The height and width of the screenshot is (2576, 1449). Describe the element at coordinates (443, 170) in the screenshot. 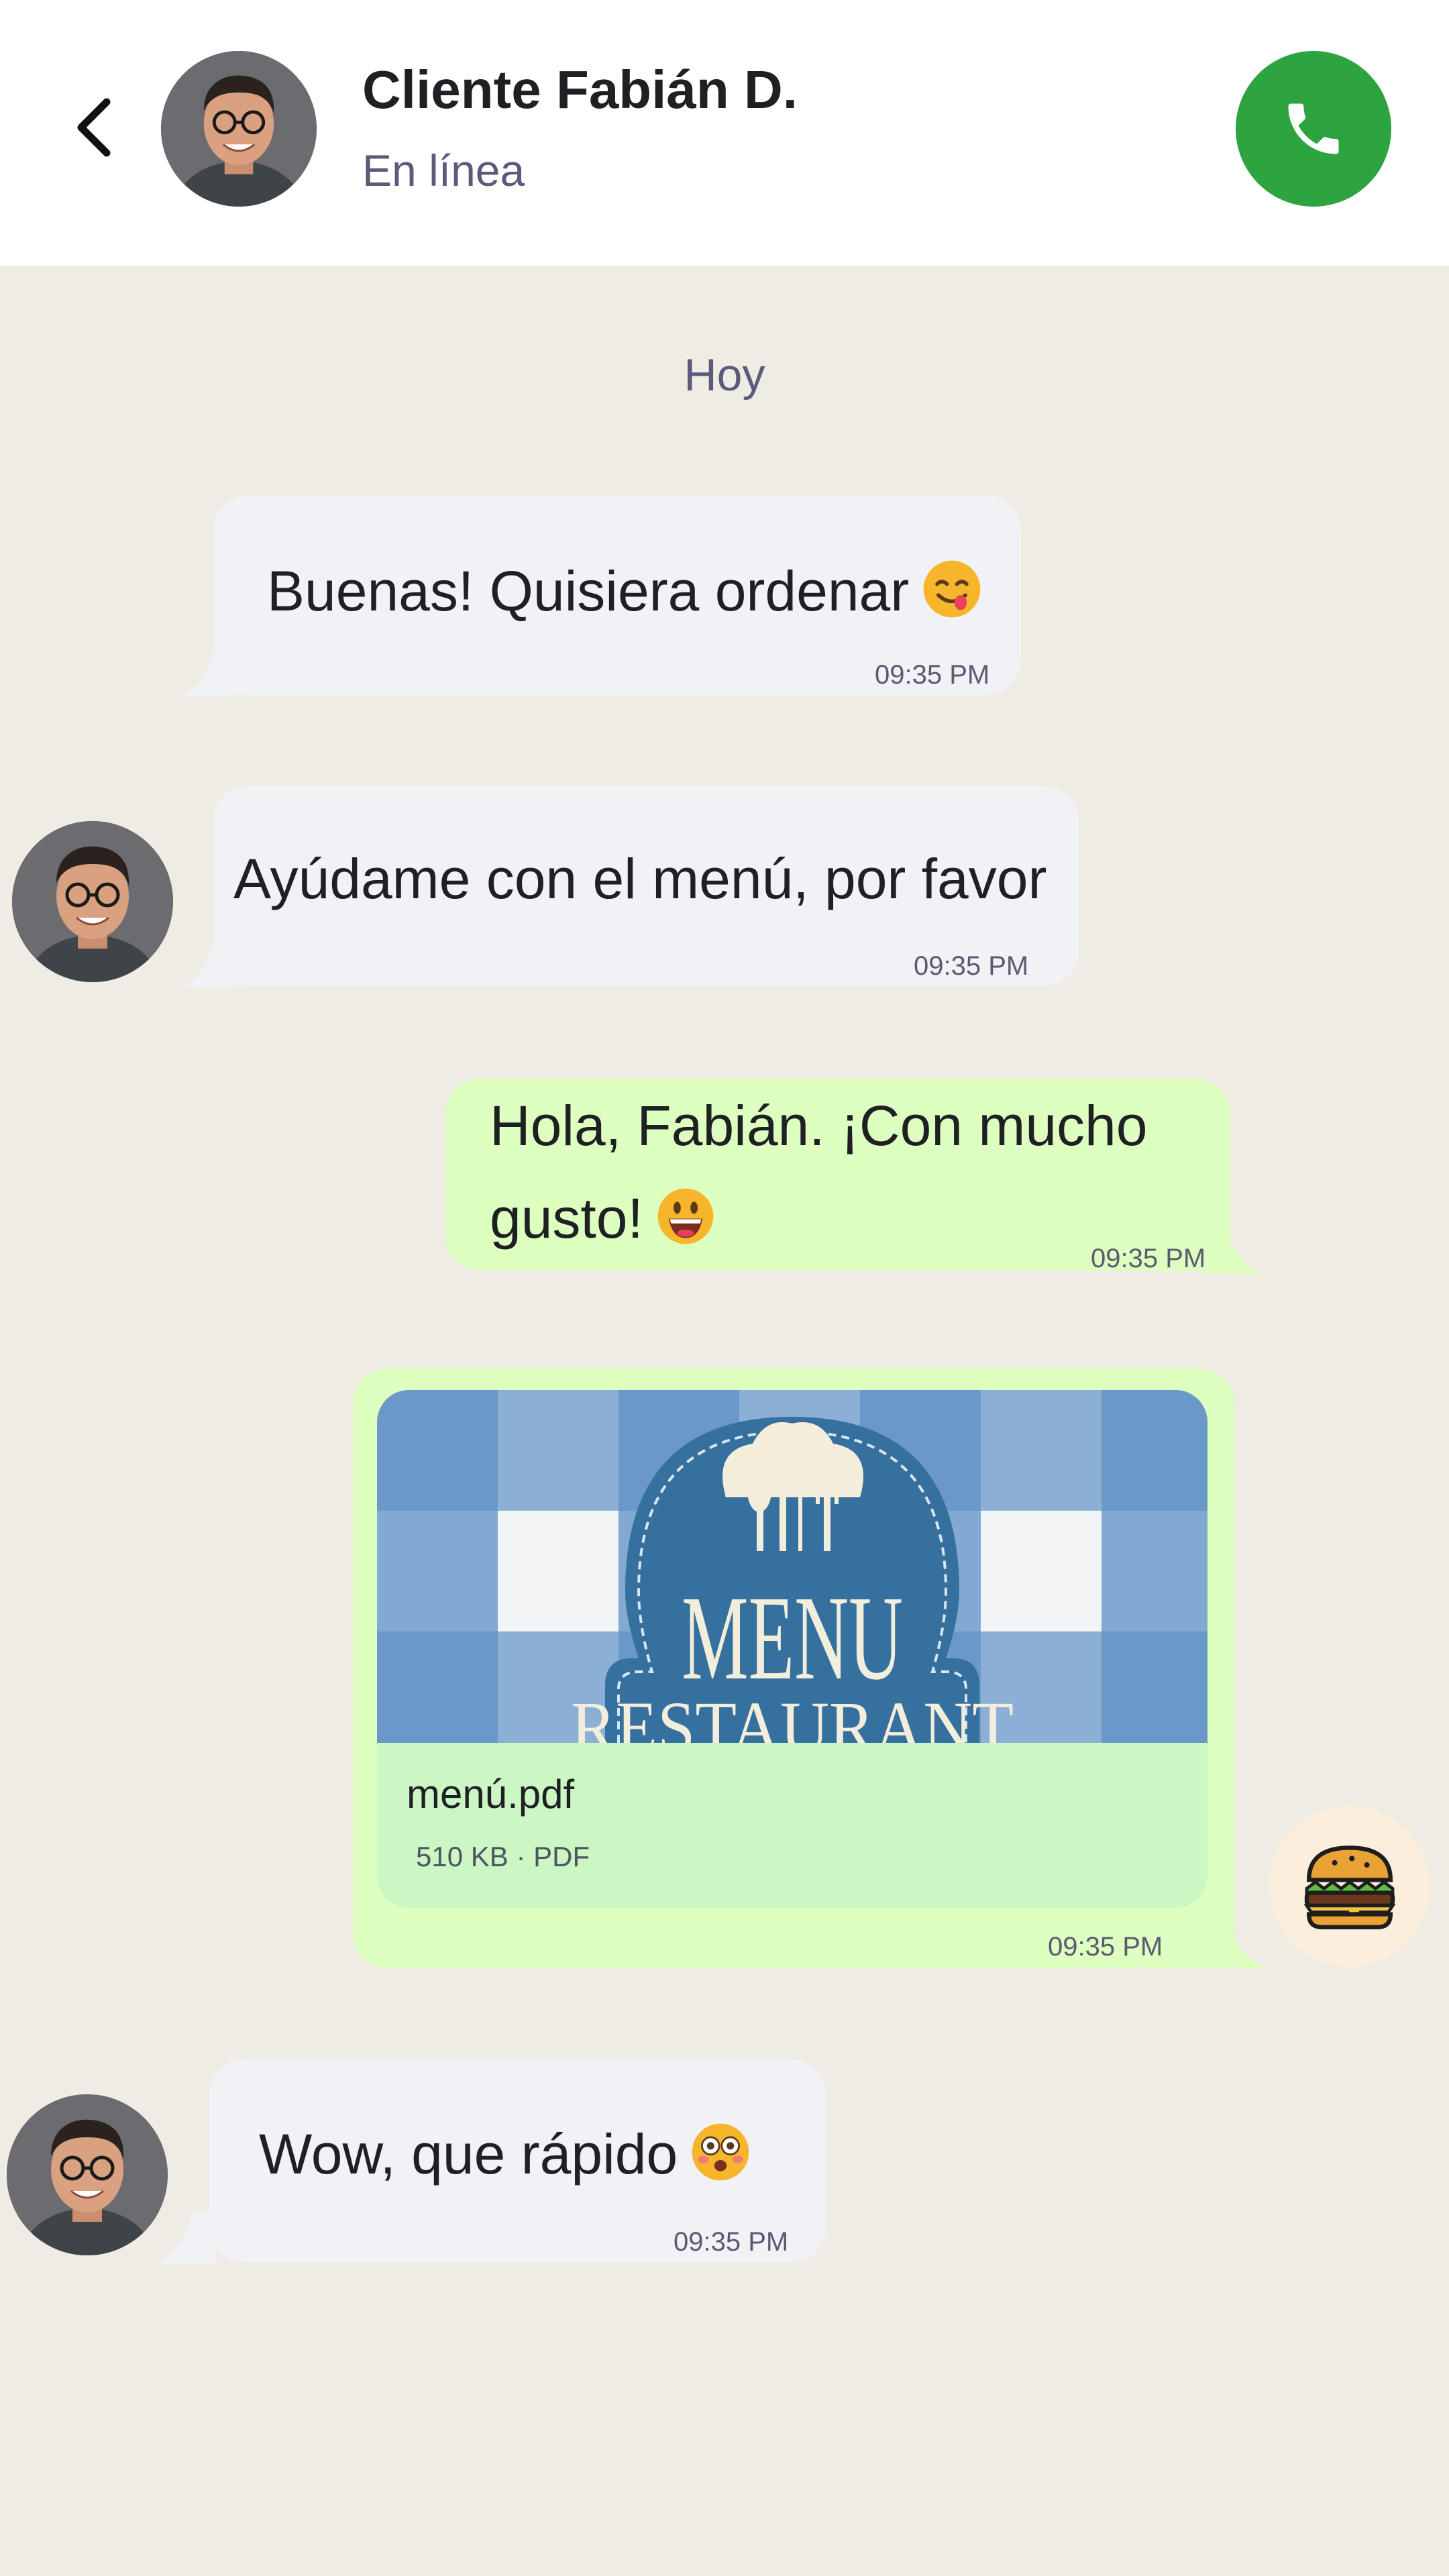

I see `contact-status: En línea` at that location.